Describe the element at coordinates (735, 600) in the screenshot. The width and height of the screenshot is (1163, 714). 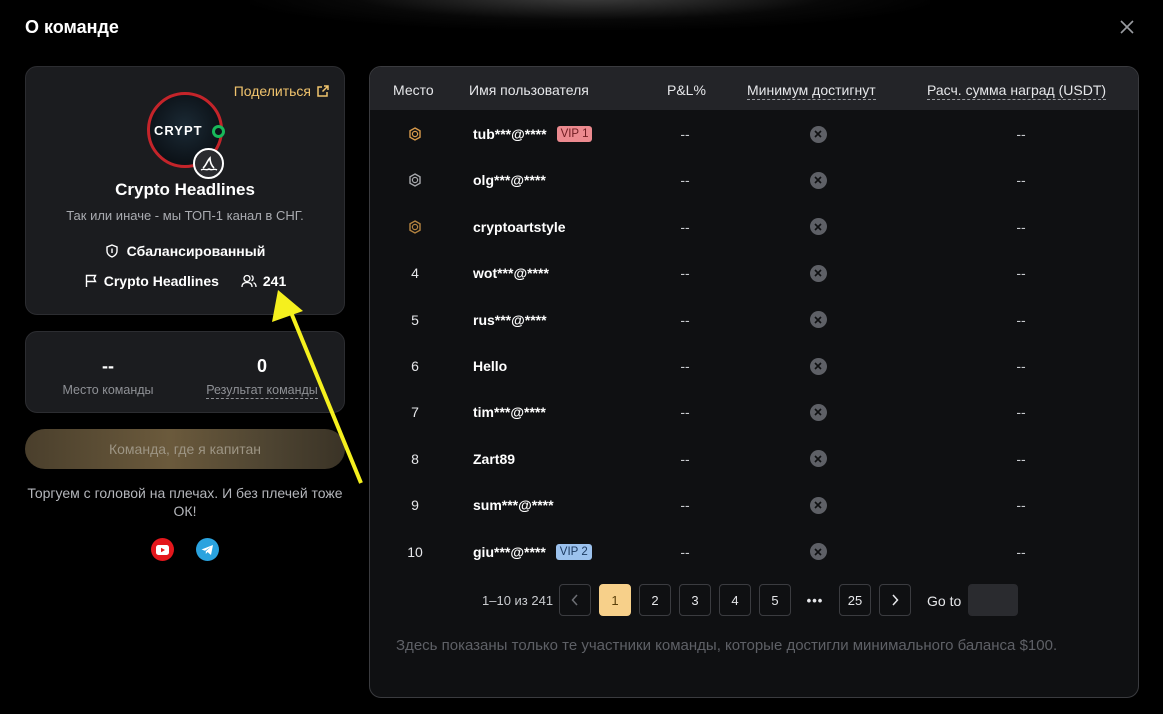
I see `page-button-4: 4` at that location.